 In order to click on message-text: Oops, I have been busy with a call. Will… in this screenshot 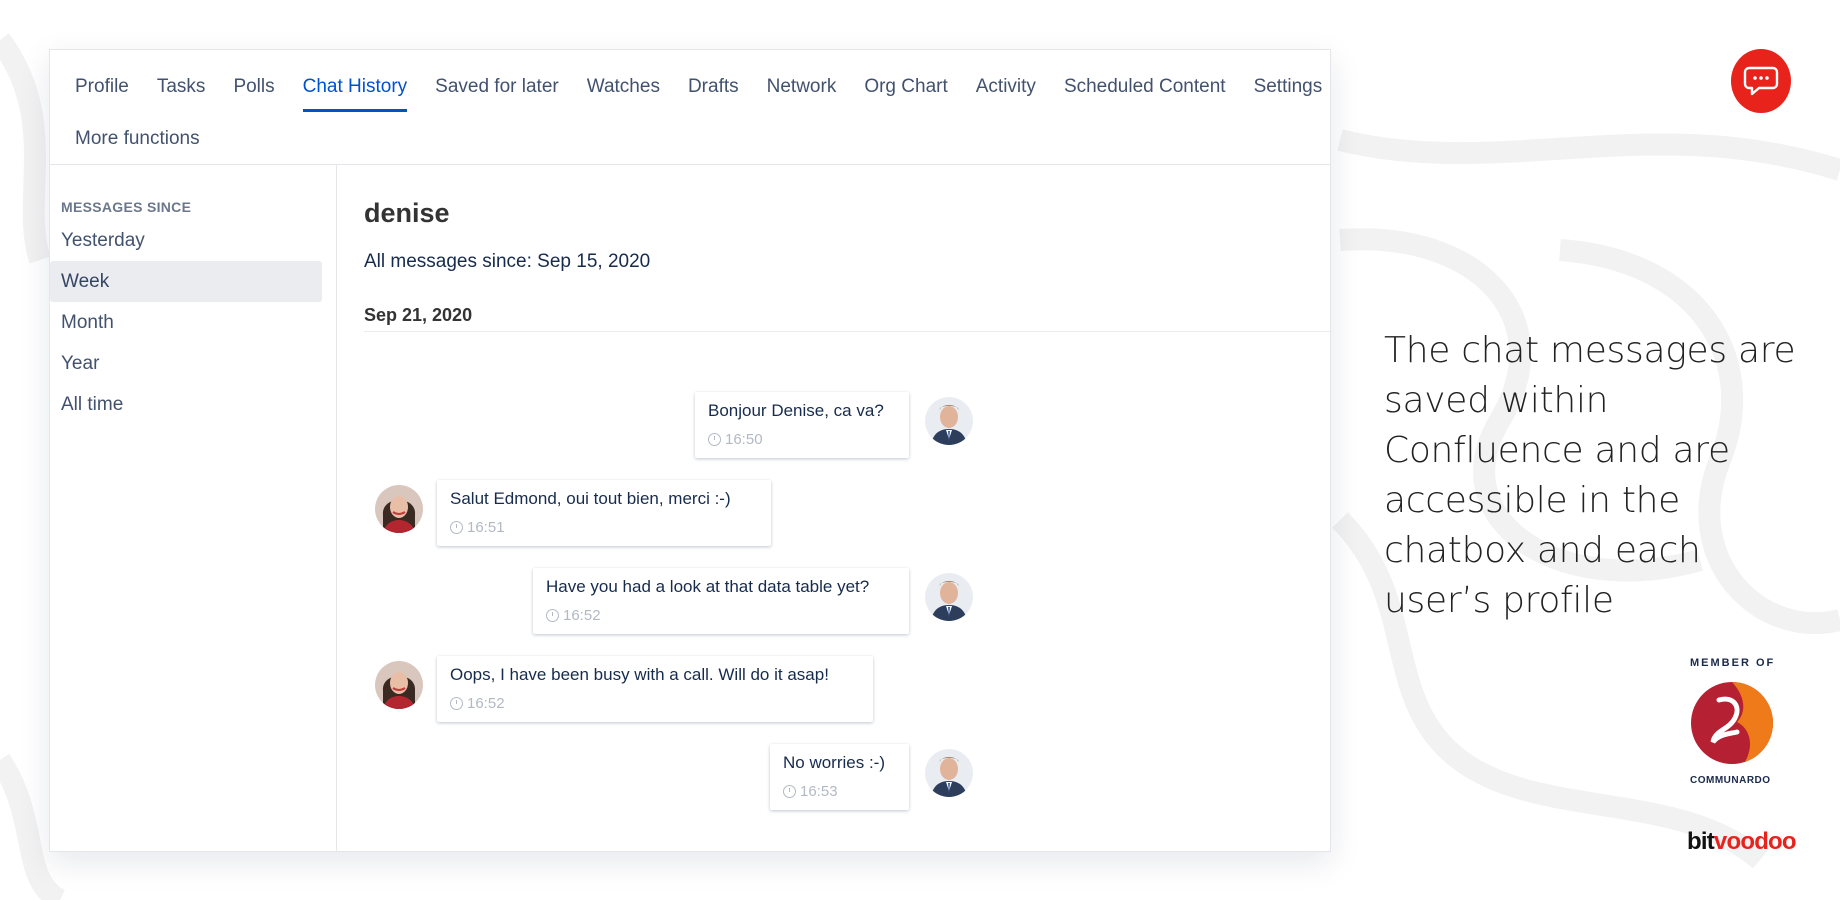, I will do `click(639, 674)`.